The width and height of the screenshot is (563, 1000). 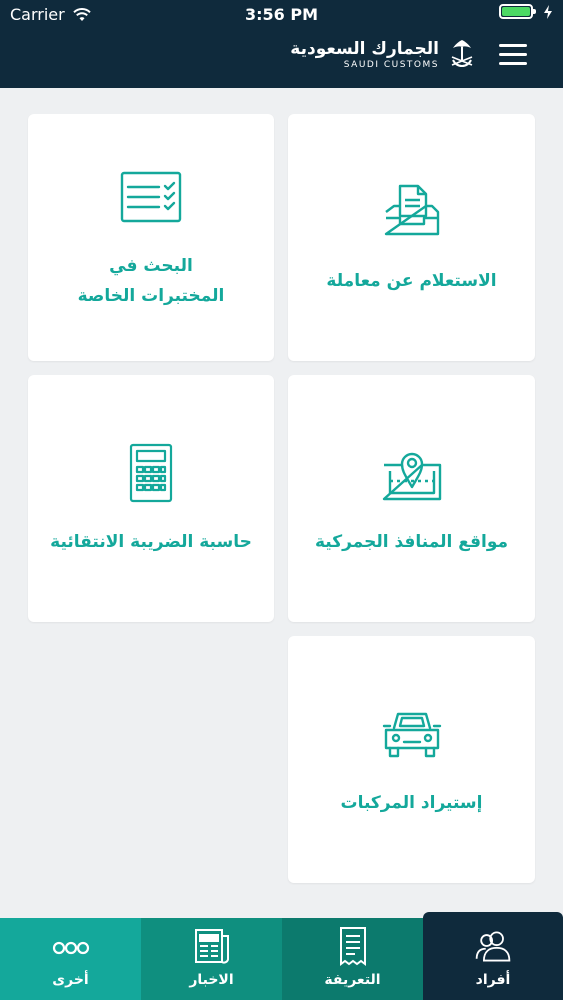 What do you see at coordinates (493, 946) in the screenshot?
I see `users-icon` at bounding box center [493, 946].